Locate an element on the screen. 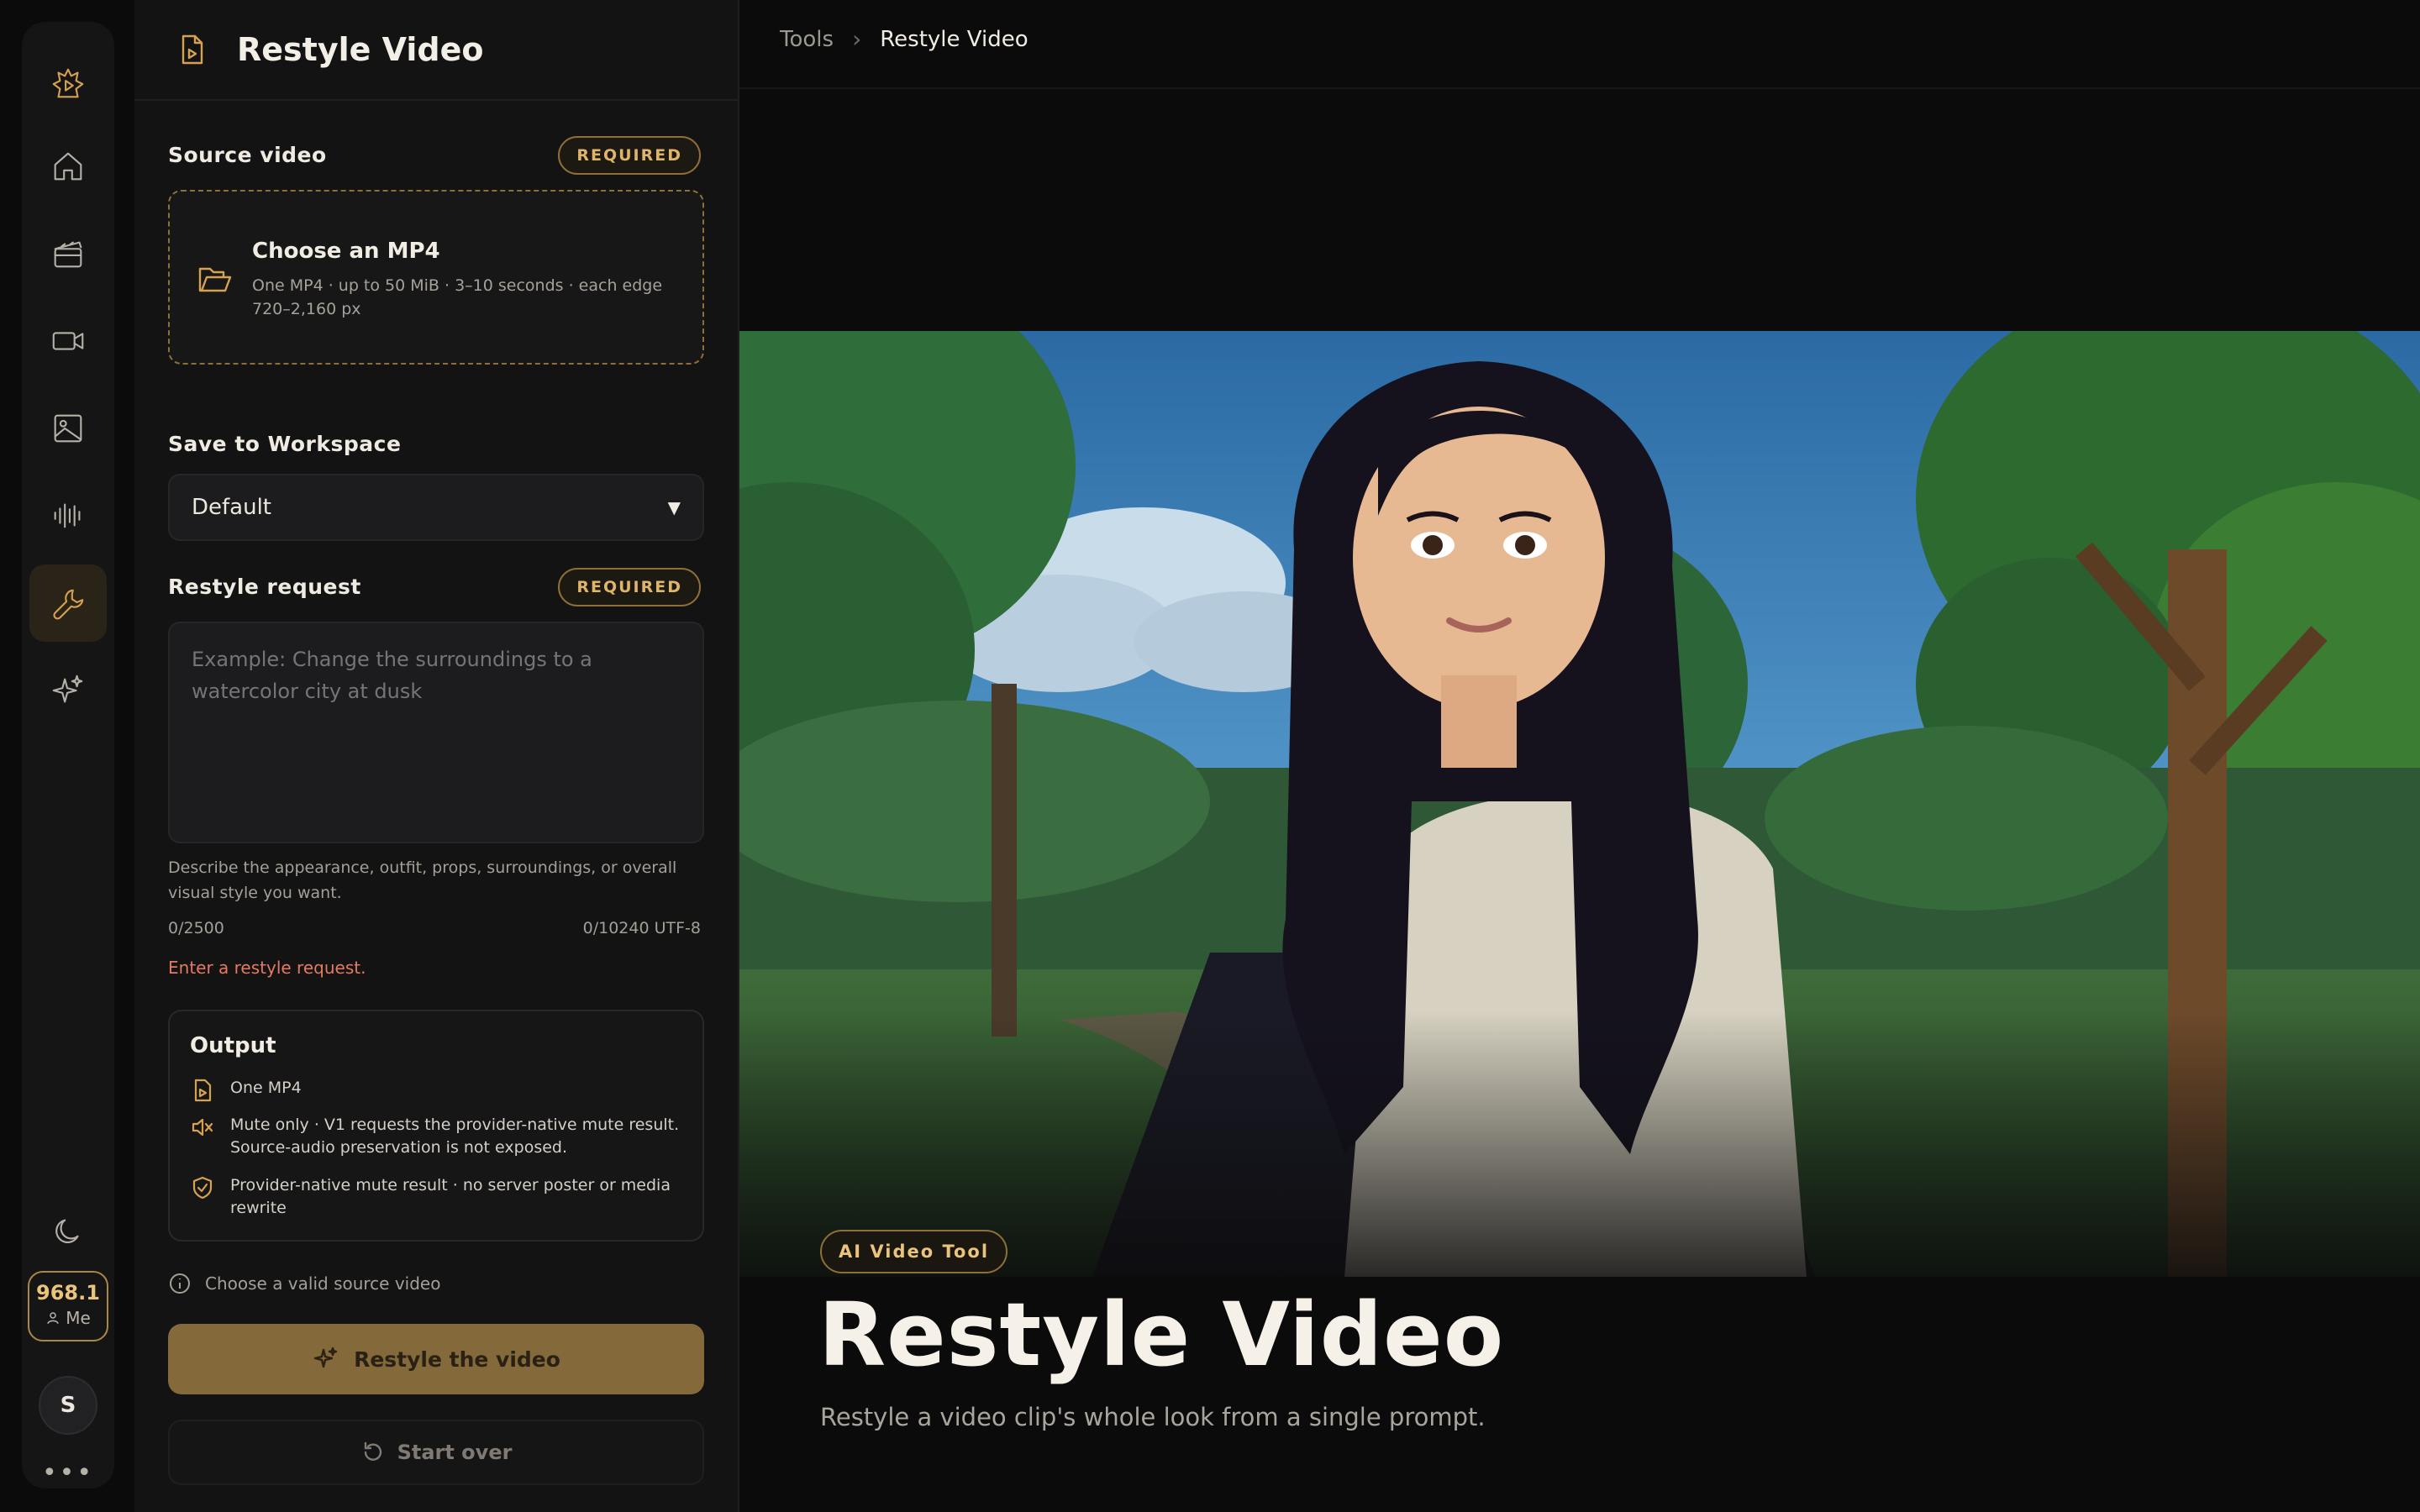 This screenshot has height=1512, width=2420. chevron-down-icon: ▼ is located at coordinates (674, 507).